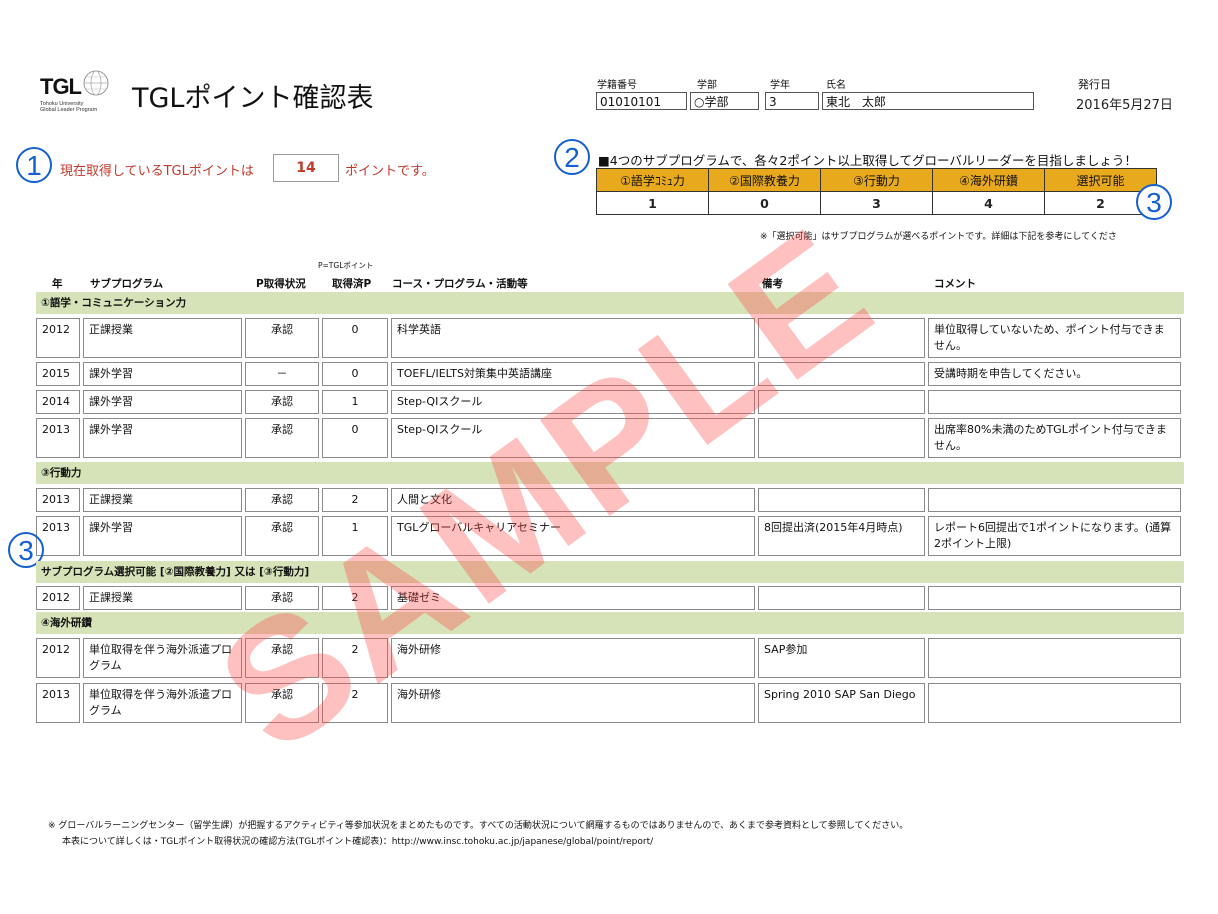 This screenshot has height=914, width=1218. What do you see at coordinates (988, 203) in the screenshot?
I see `sub-value-4: 4` at bounding box center [988, 203].